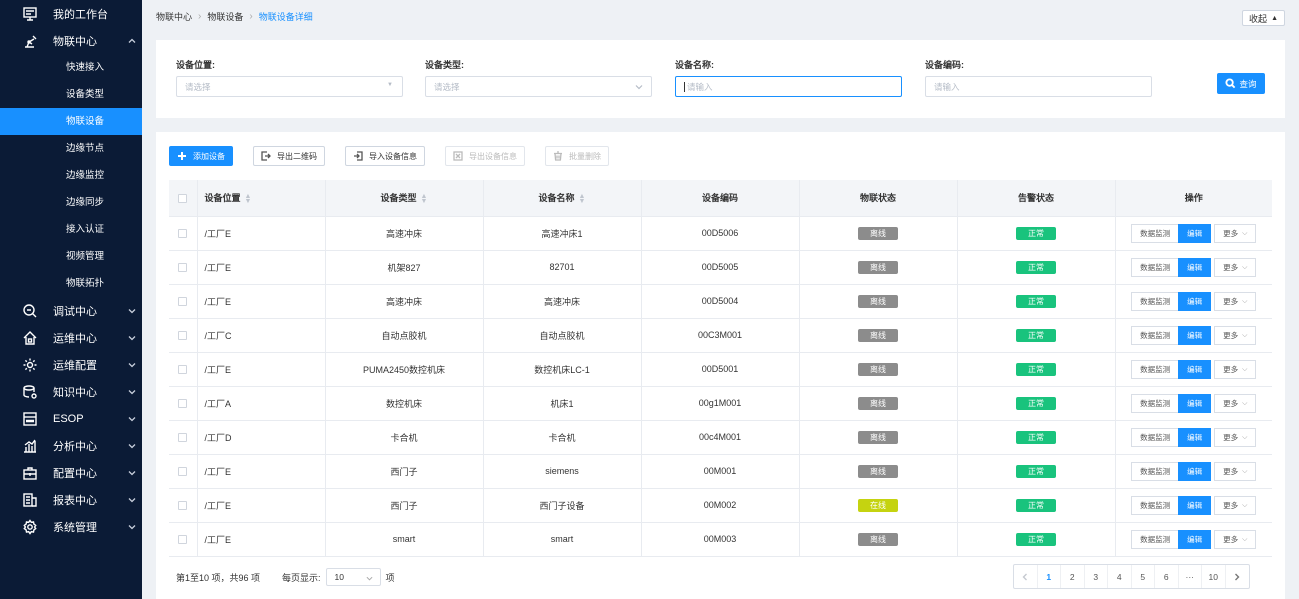 This screenshot has width=1299, height=599. What do you see at coordinates (1263, 18) in the screenshot?
I see `collapse-button: 收起 ▲` at bounding box center [1263, 18].